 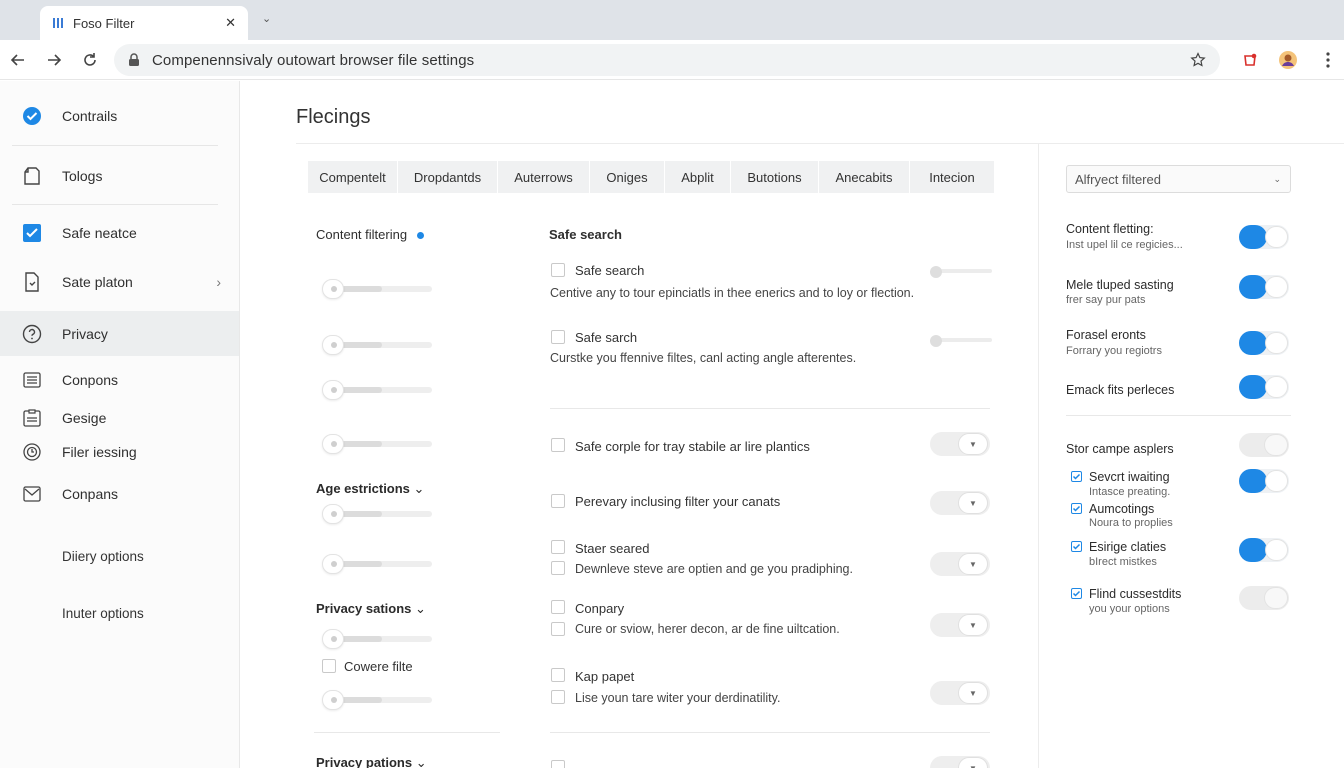 What do you see at coordinates (119, 282) in the screenshot?
I see `sidebar-item-sate-platon: Sate platon ›` at bounding box center [119, 282].